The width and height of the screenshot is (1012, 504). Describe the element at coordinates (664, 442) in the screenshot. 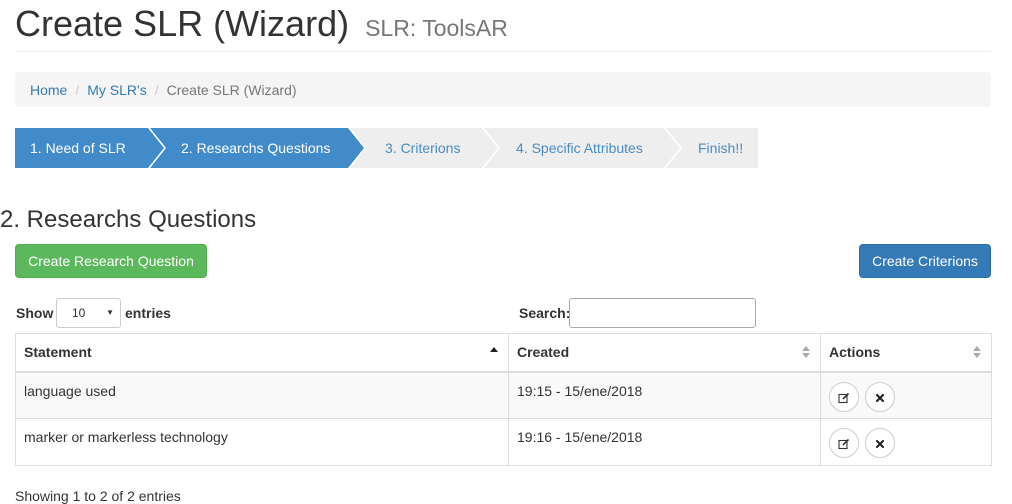

I see `cell-created: 19:16 - 15/ene/2018` at that location.